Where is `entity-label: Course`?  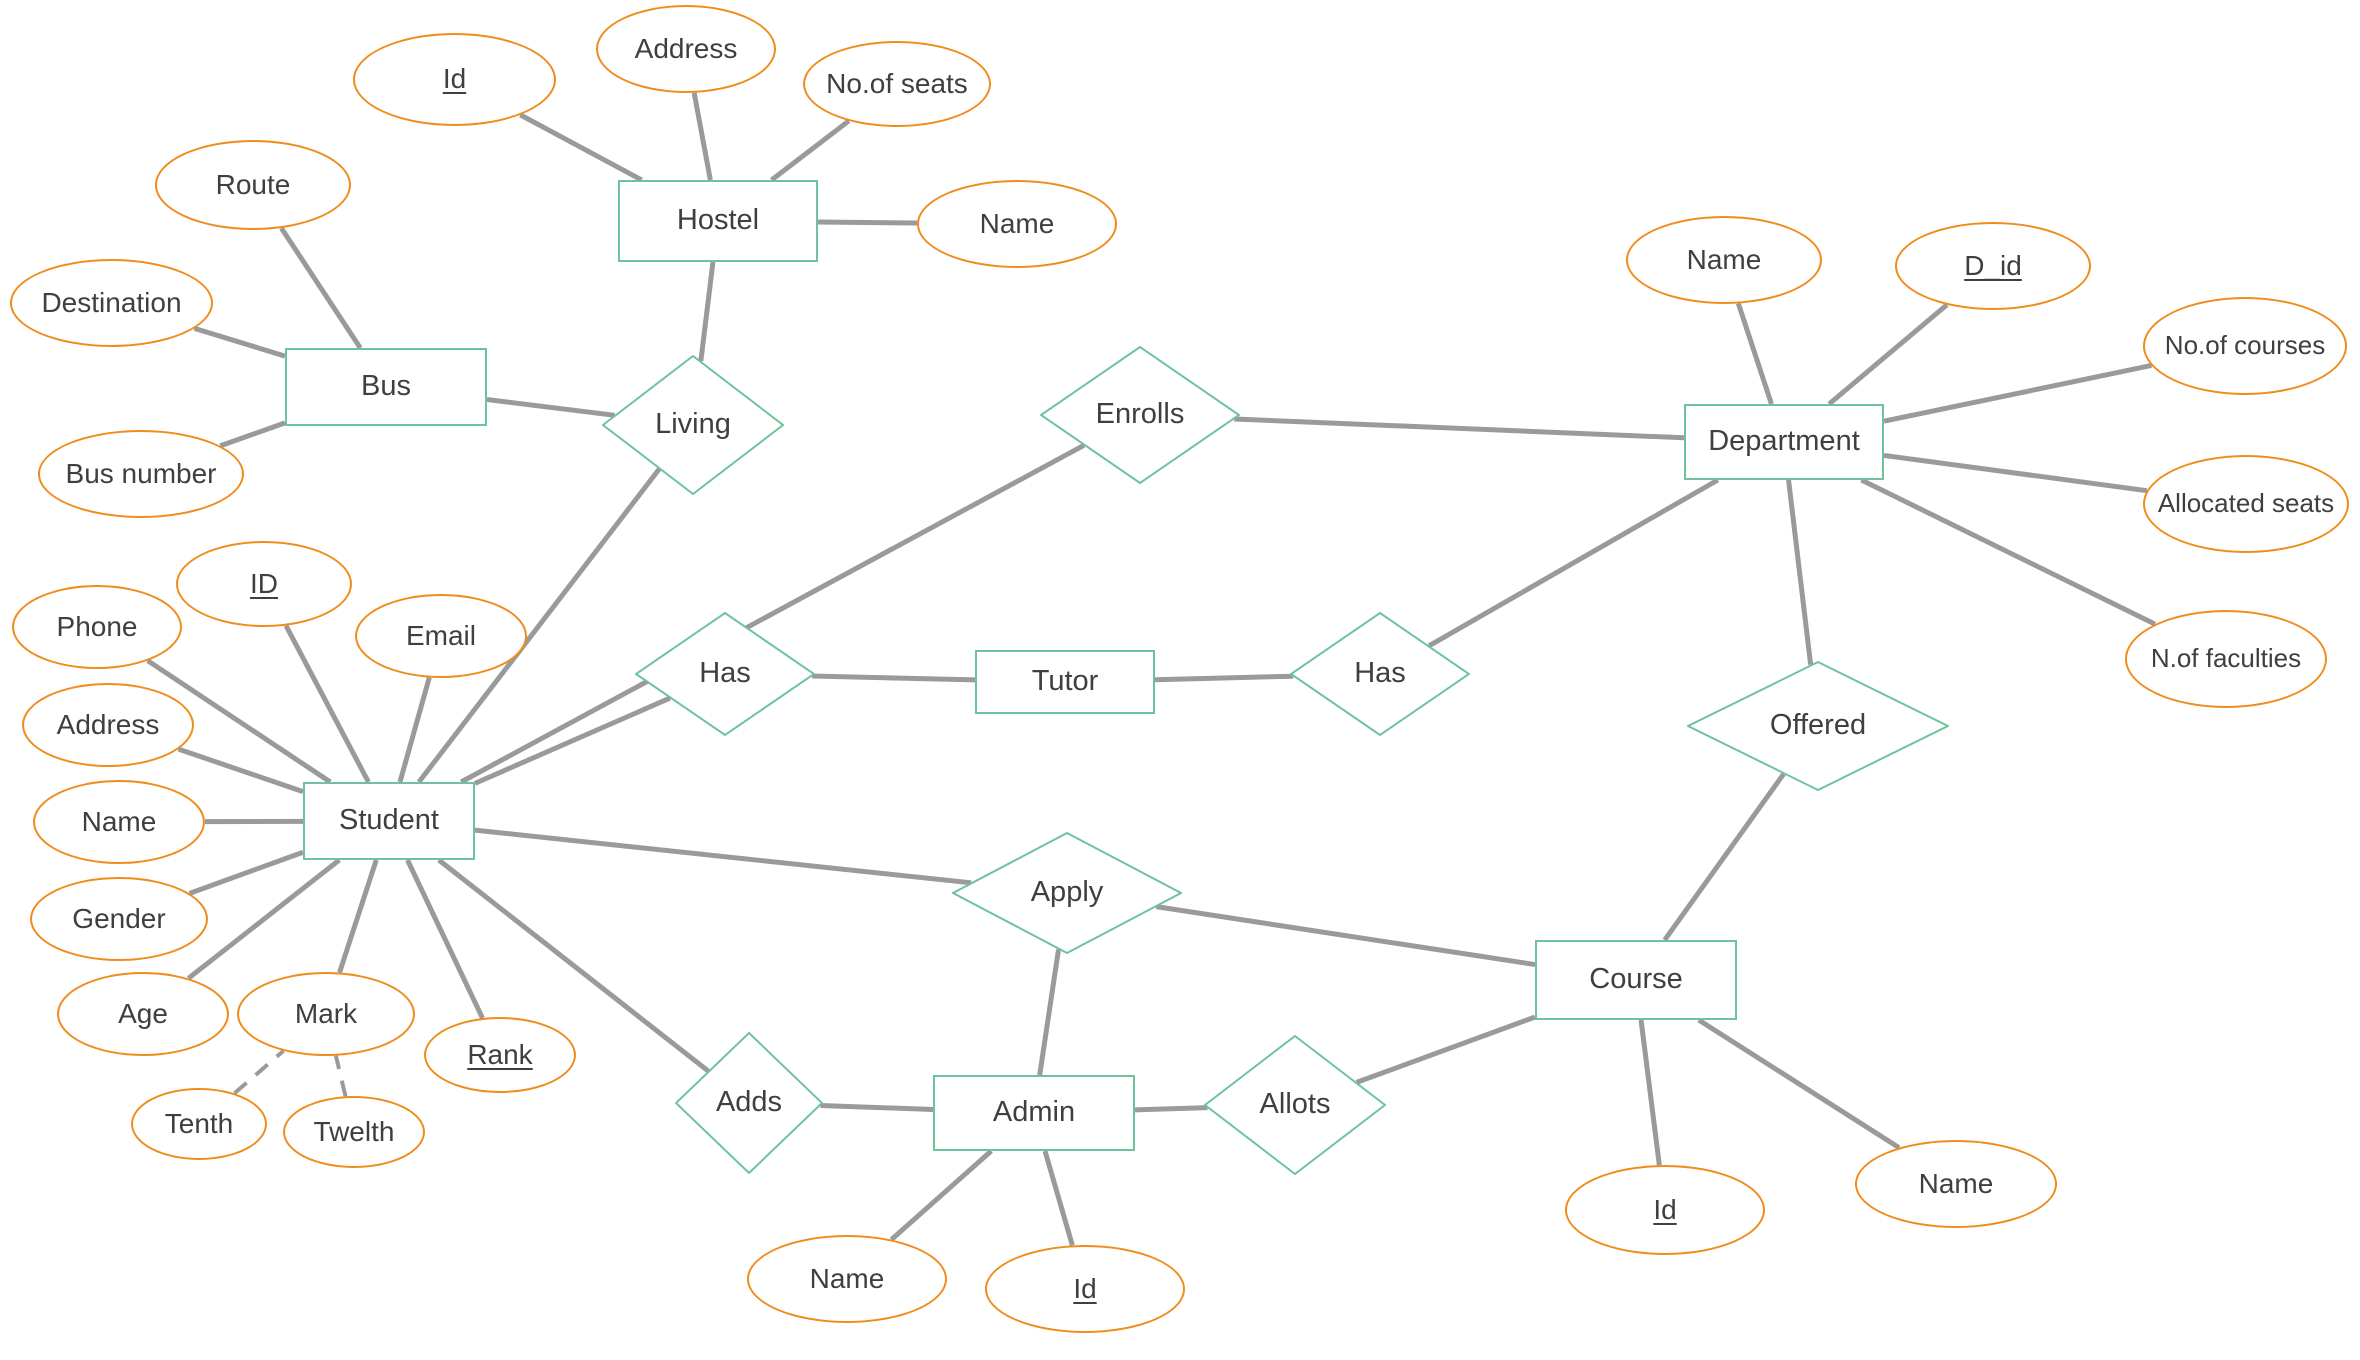
entity-label: Course is located at coordinates (1636, 979).